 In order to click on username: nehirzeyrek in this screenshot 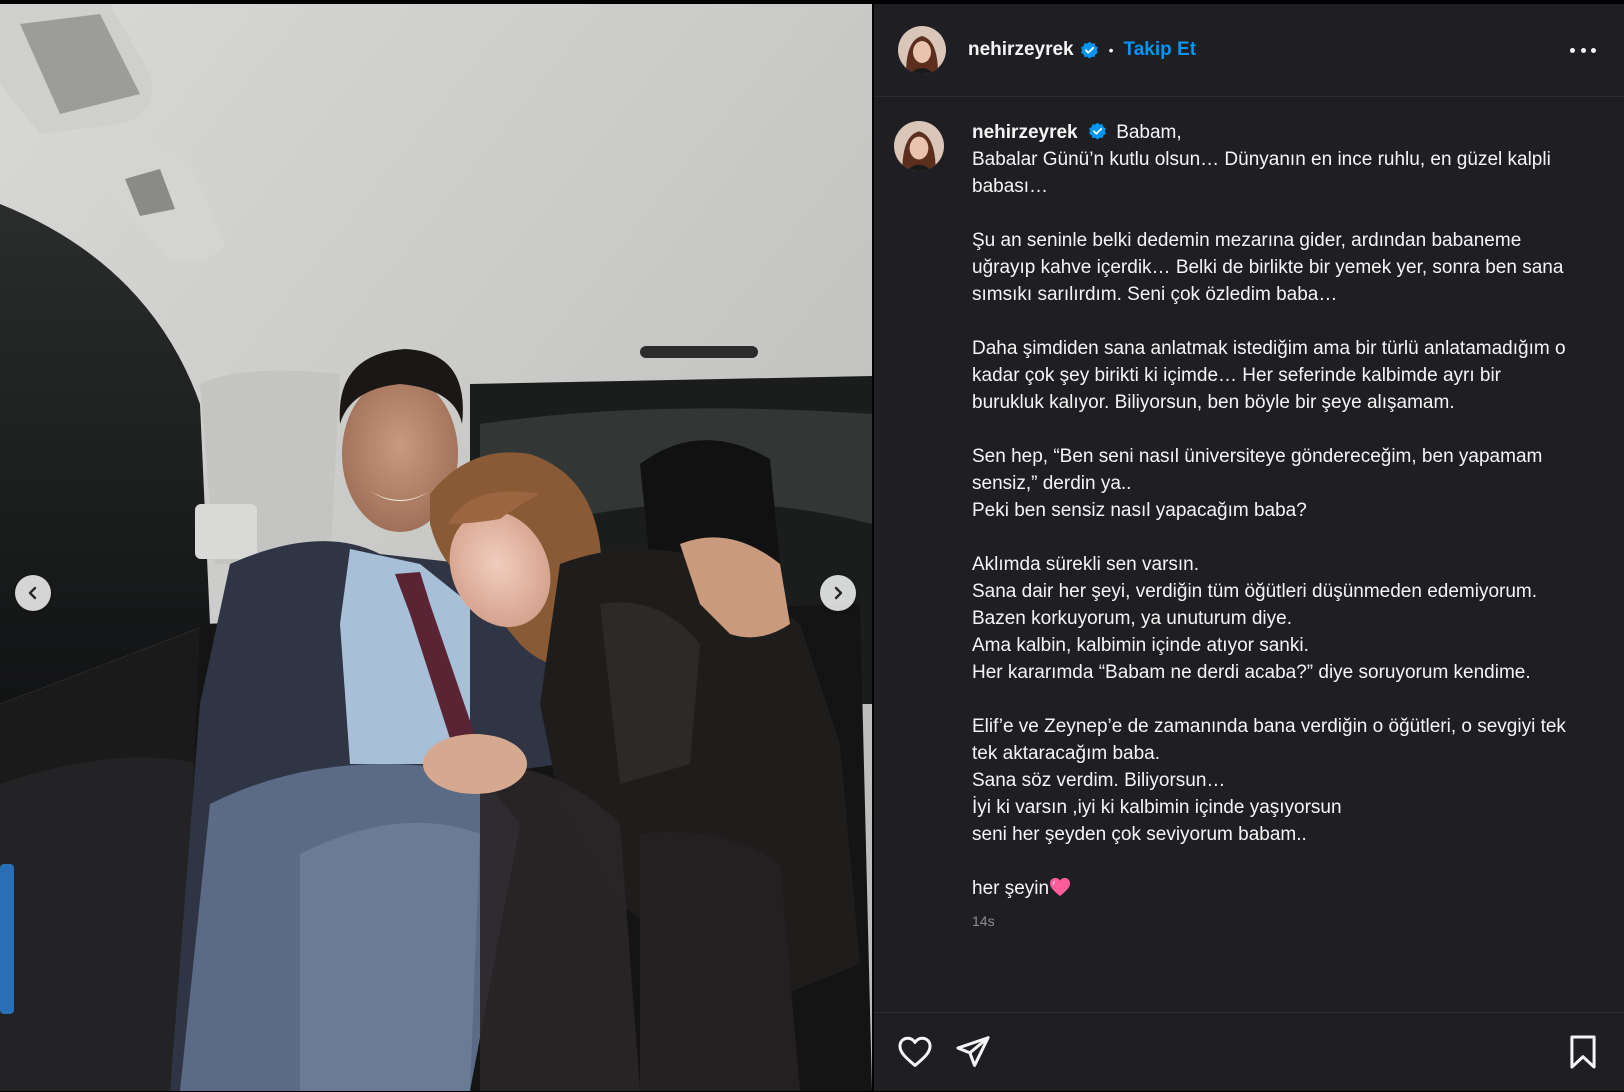, I will do `click(1021, 50)`.